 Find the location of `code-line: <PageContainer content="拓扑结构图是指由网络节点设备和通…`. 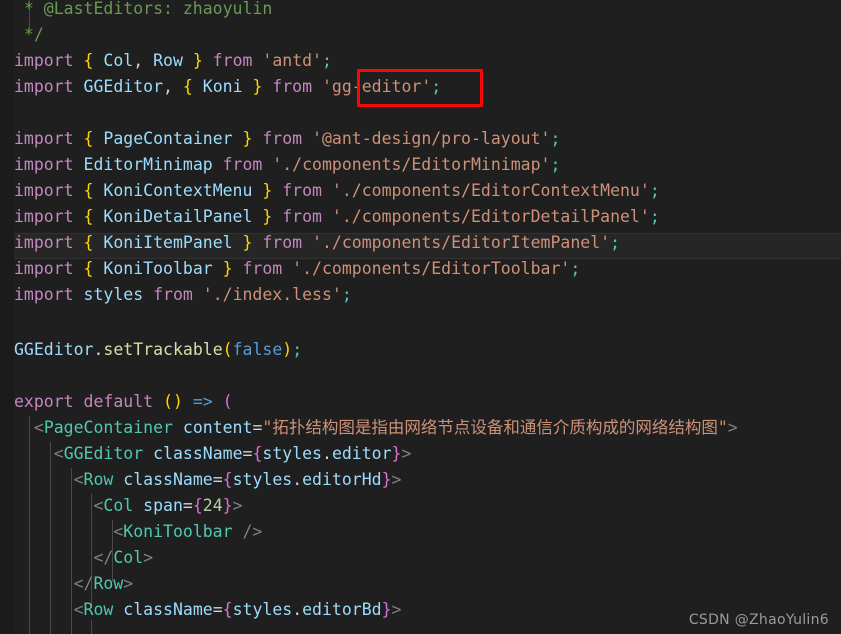

code-line: <PageContainer content="拓扑结构图是指由网络节点设备和通… is located at coordinates (420, 428).